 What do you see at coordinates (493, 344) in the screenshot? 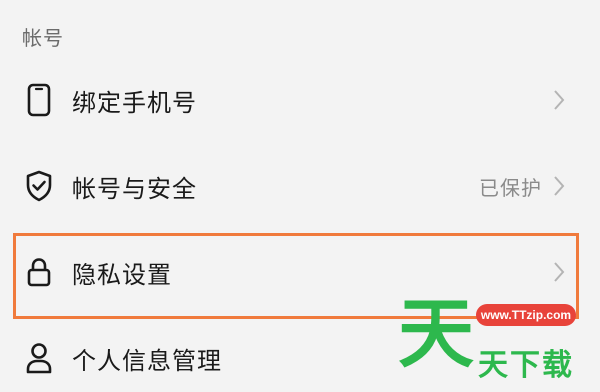
I see `watermark-logo: 天 www.TTzip.com 天下载` at bounding box center [493, 344].